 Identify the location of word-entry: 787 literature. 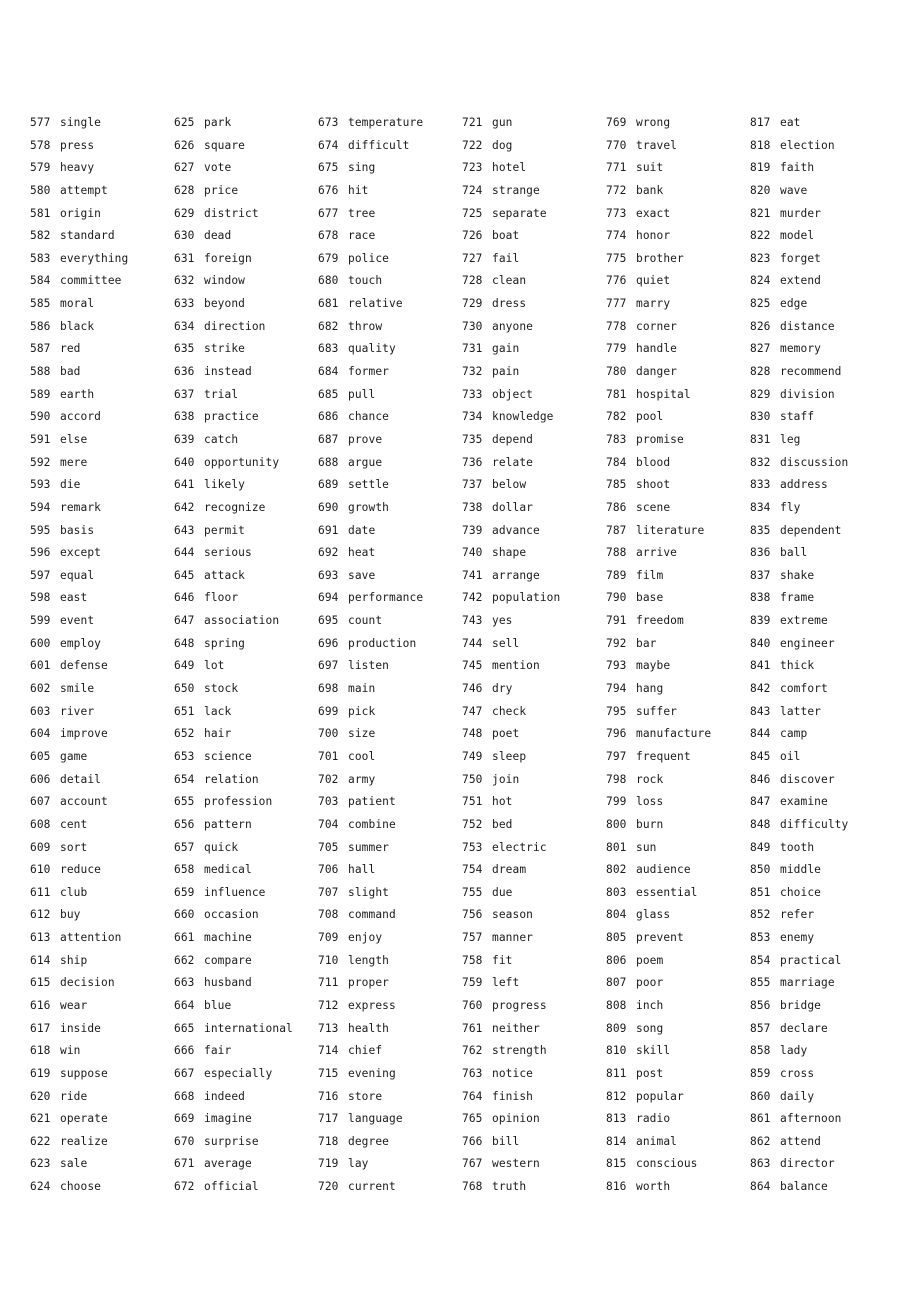
(678, 531).